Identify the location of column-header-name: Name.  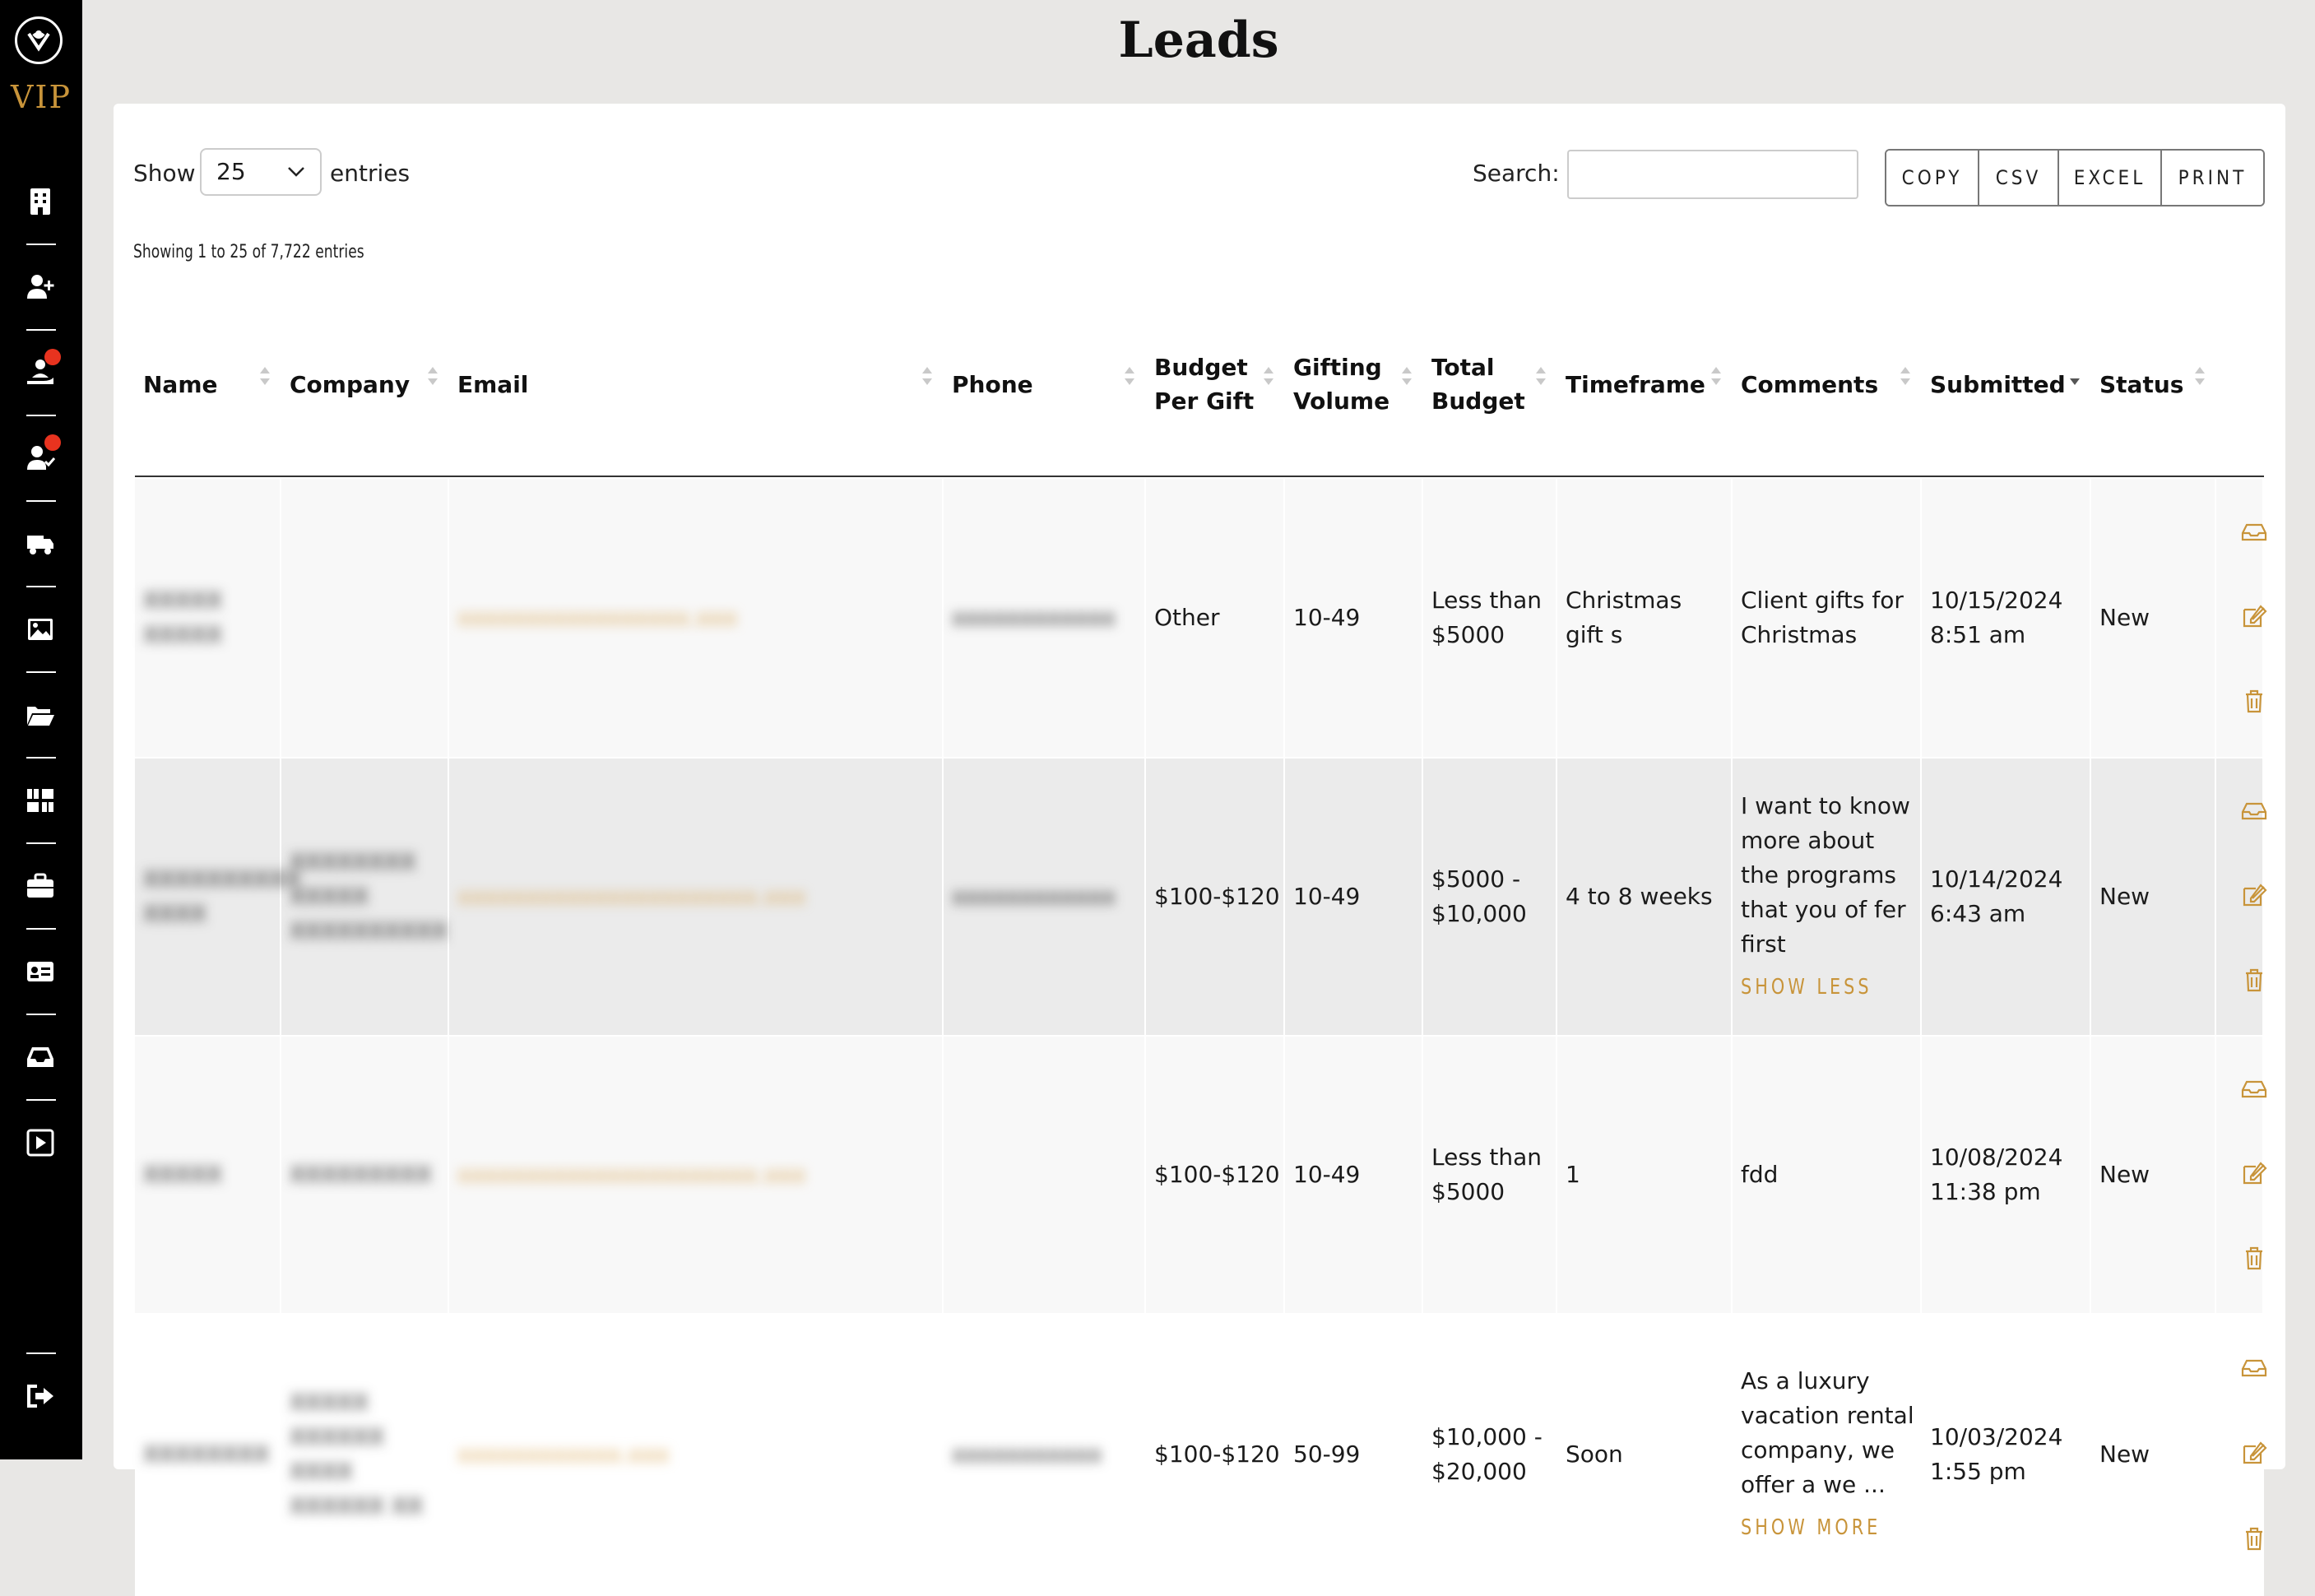
(208, 385).